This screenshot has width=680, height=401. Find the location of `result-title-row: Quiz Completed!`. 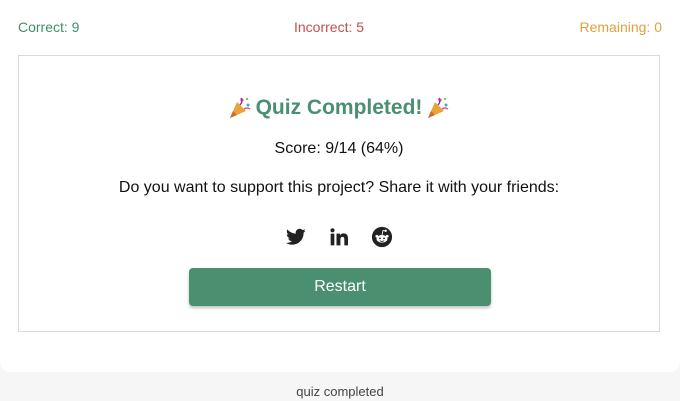

result-title-row: Quiz Completed! is located at coordinates (339, 108).